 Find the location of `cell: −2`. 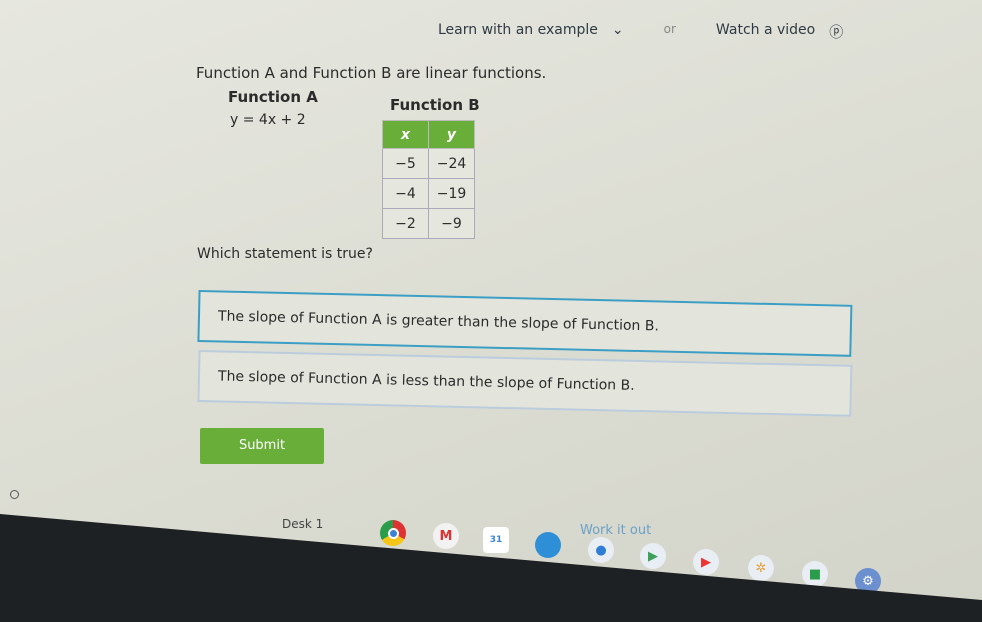

cell: −2 is located at coordinates (405, 223).